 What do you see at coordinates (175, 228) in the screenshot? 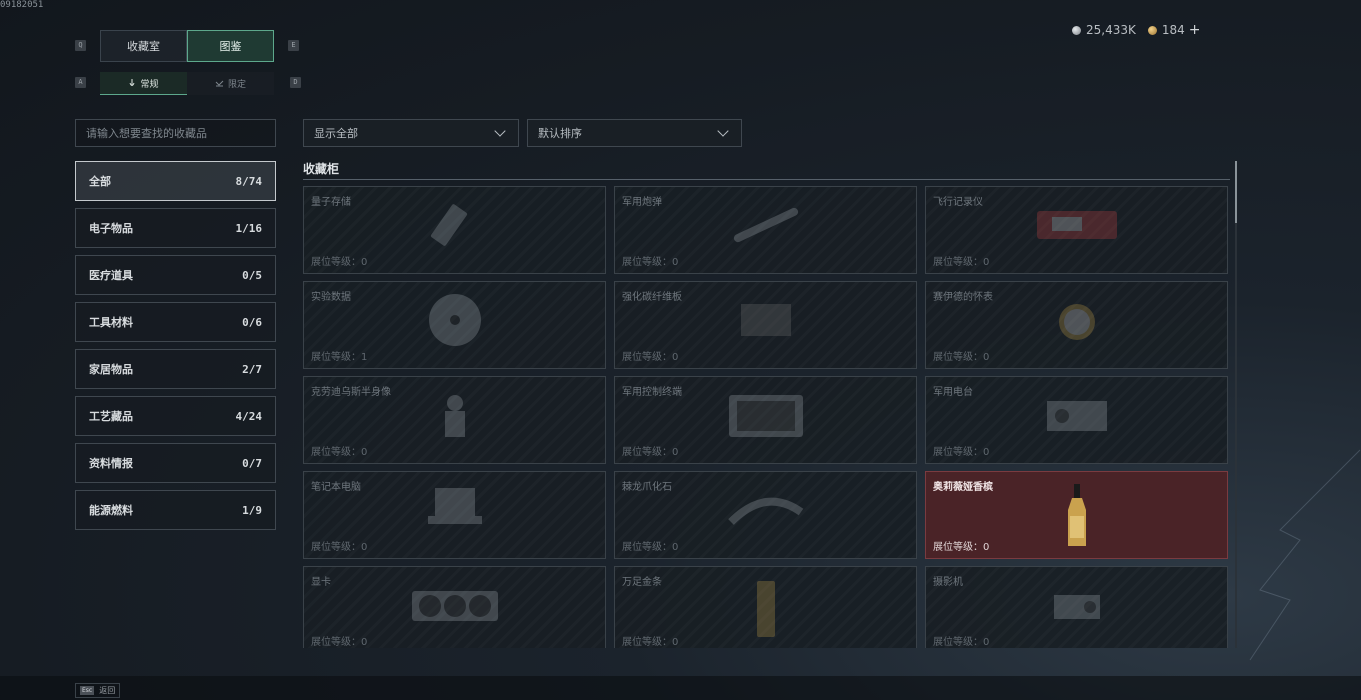
I see `category-item: 电子物品 1/16` at bounding box center [175, 228].